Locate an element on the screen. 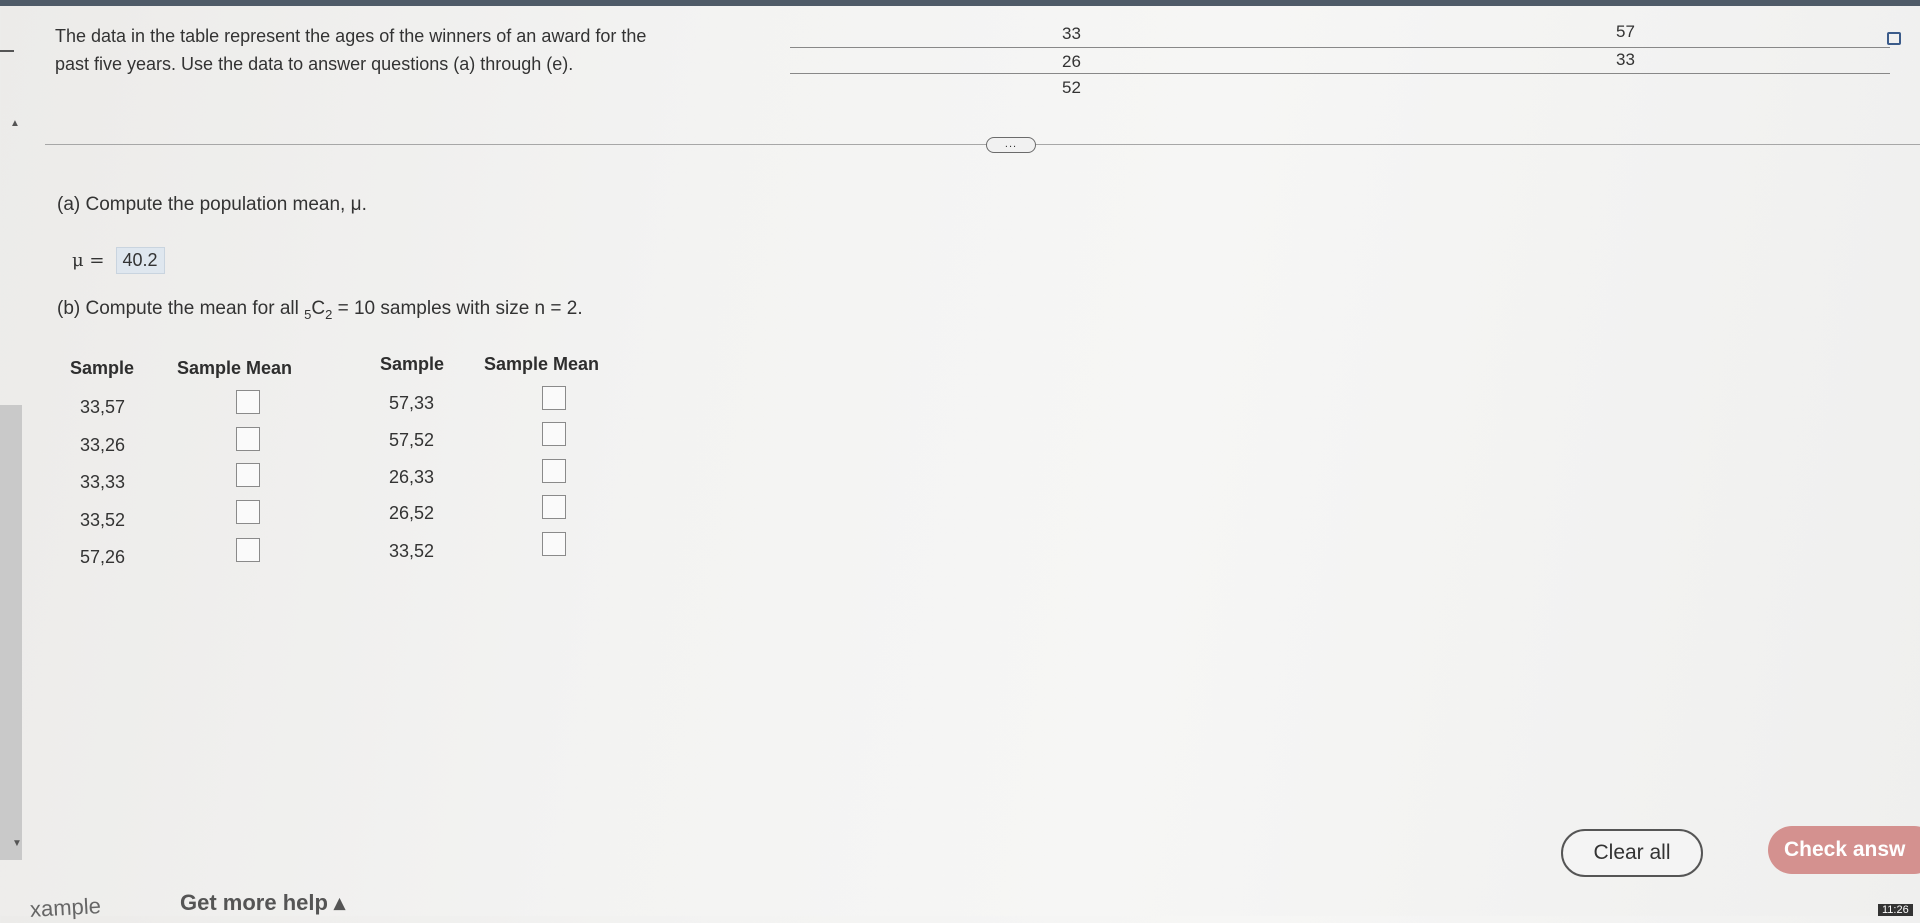  mu-answer-row: μ = 40.2 is located at coordinates (118, 260).